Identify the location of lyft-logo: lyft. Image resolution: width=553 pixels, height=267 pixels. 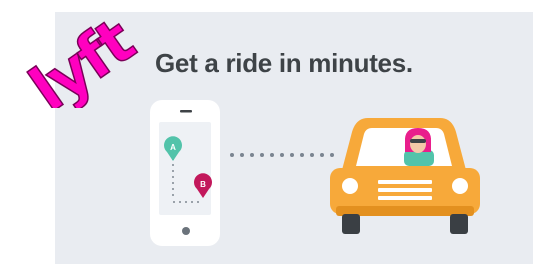
(82, 55).